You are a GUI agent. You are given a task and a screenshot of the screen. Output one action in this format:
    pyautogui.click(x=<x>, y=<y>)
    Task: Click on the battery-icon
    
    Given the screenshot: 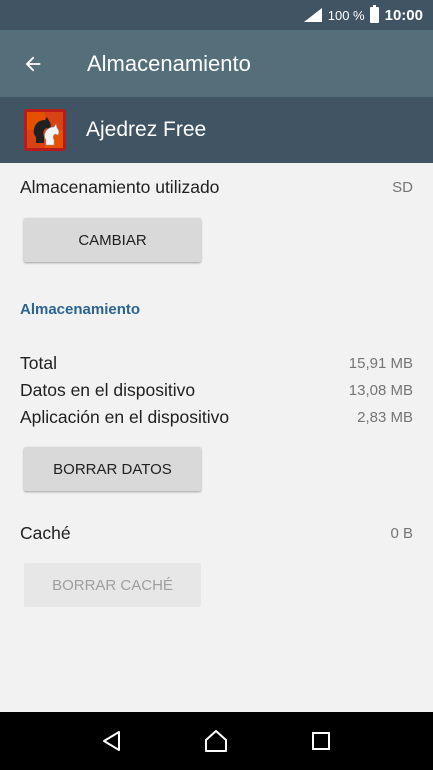 What is the action you would take?
    pyautogui.click(x=374, y=14)
    